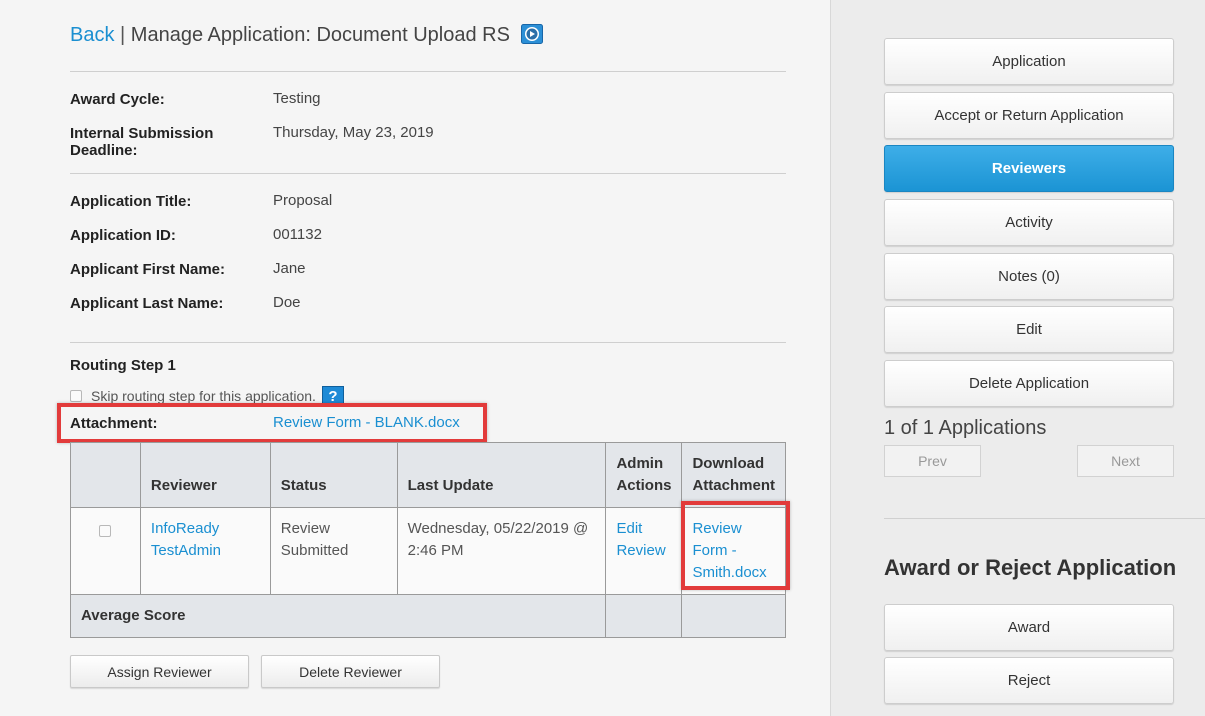  I want to click on next-button: Next, so click(1125, 461).